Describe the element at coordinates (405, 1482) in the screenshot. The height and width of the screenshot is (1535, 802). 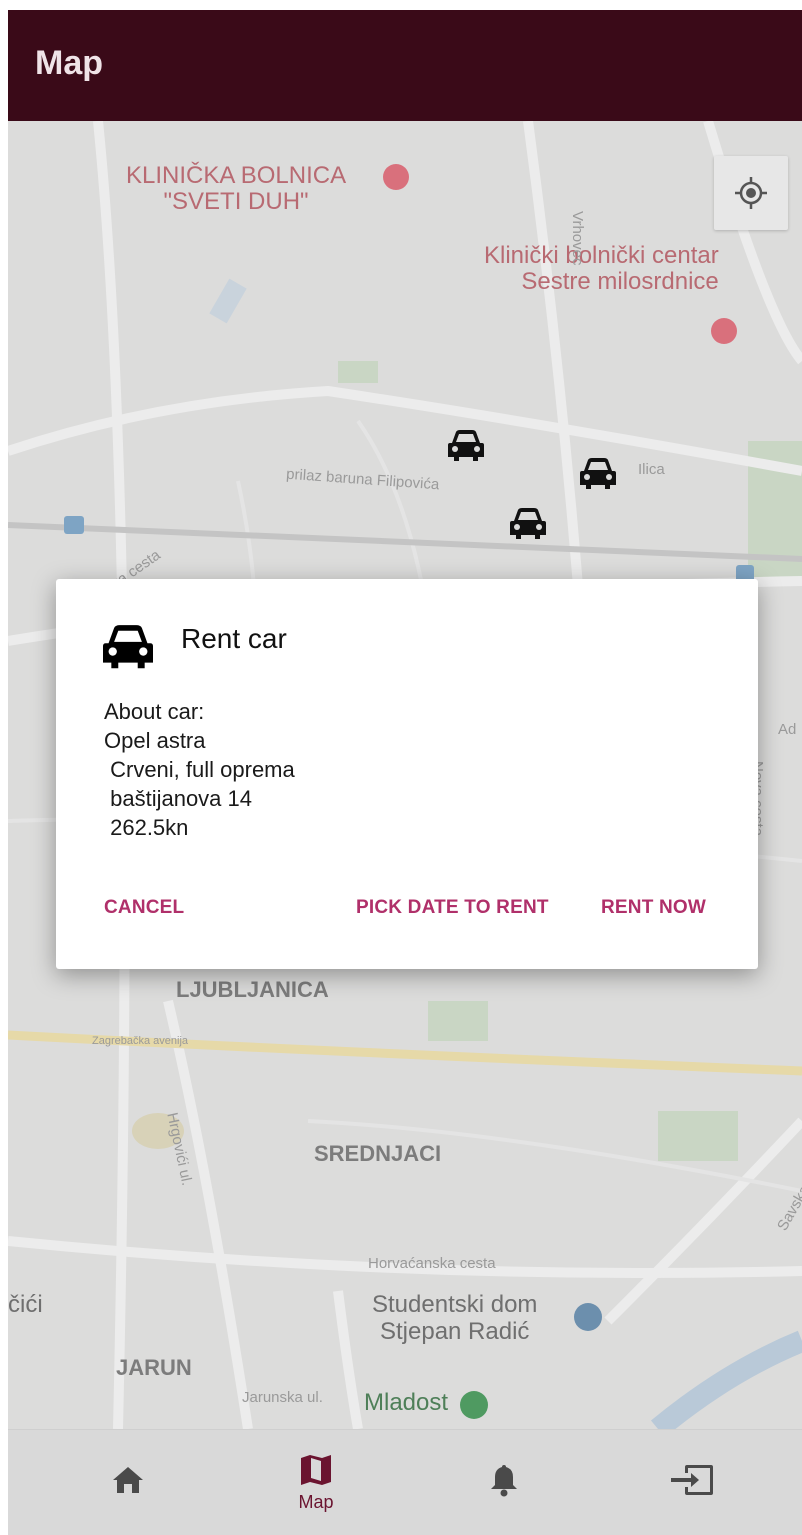
I see `bottom-navigation: Map` at that location.